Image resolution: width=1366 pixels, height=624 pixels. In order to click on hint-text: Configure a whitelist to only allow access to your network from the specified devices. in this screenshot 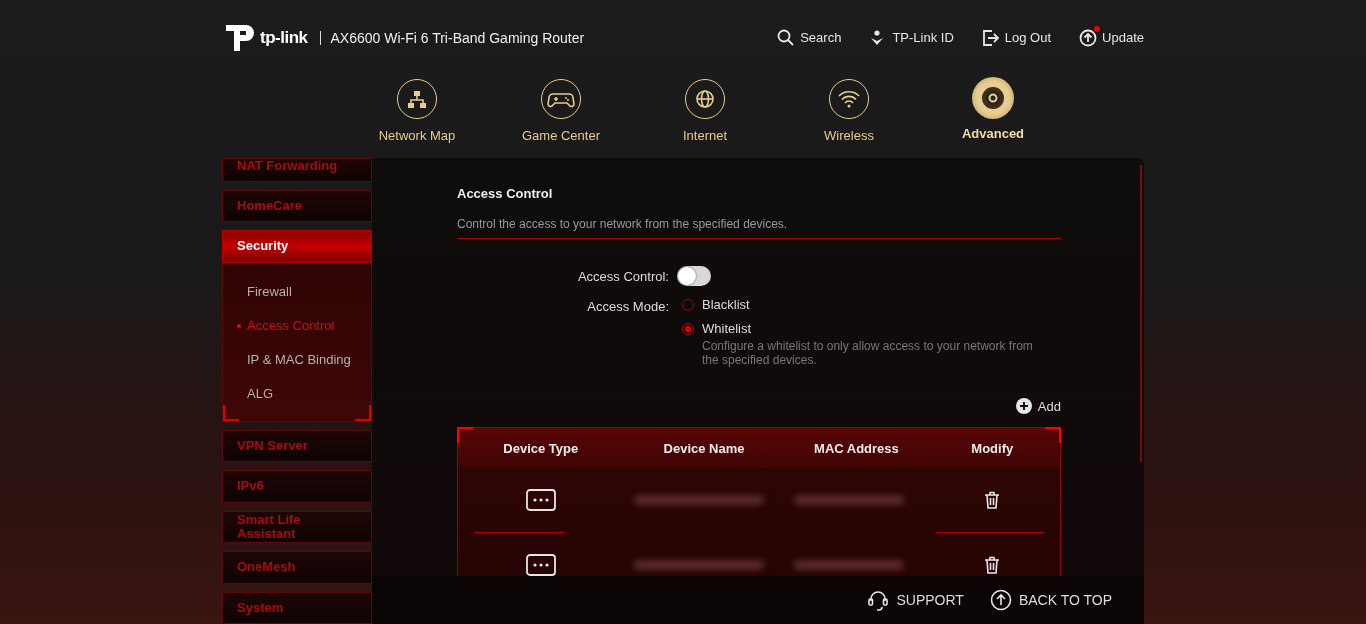, I will do `click(868, 353)`.